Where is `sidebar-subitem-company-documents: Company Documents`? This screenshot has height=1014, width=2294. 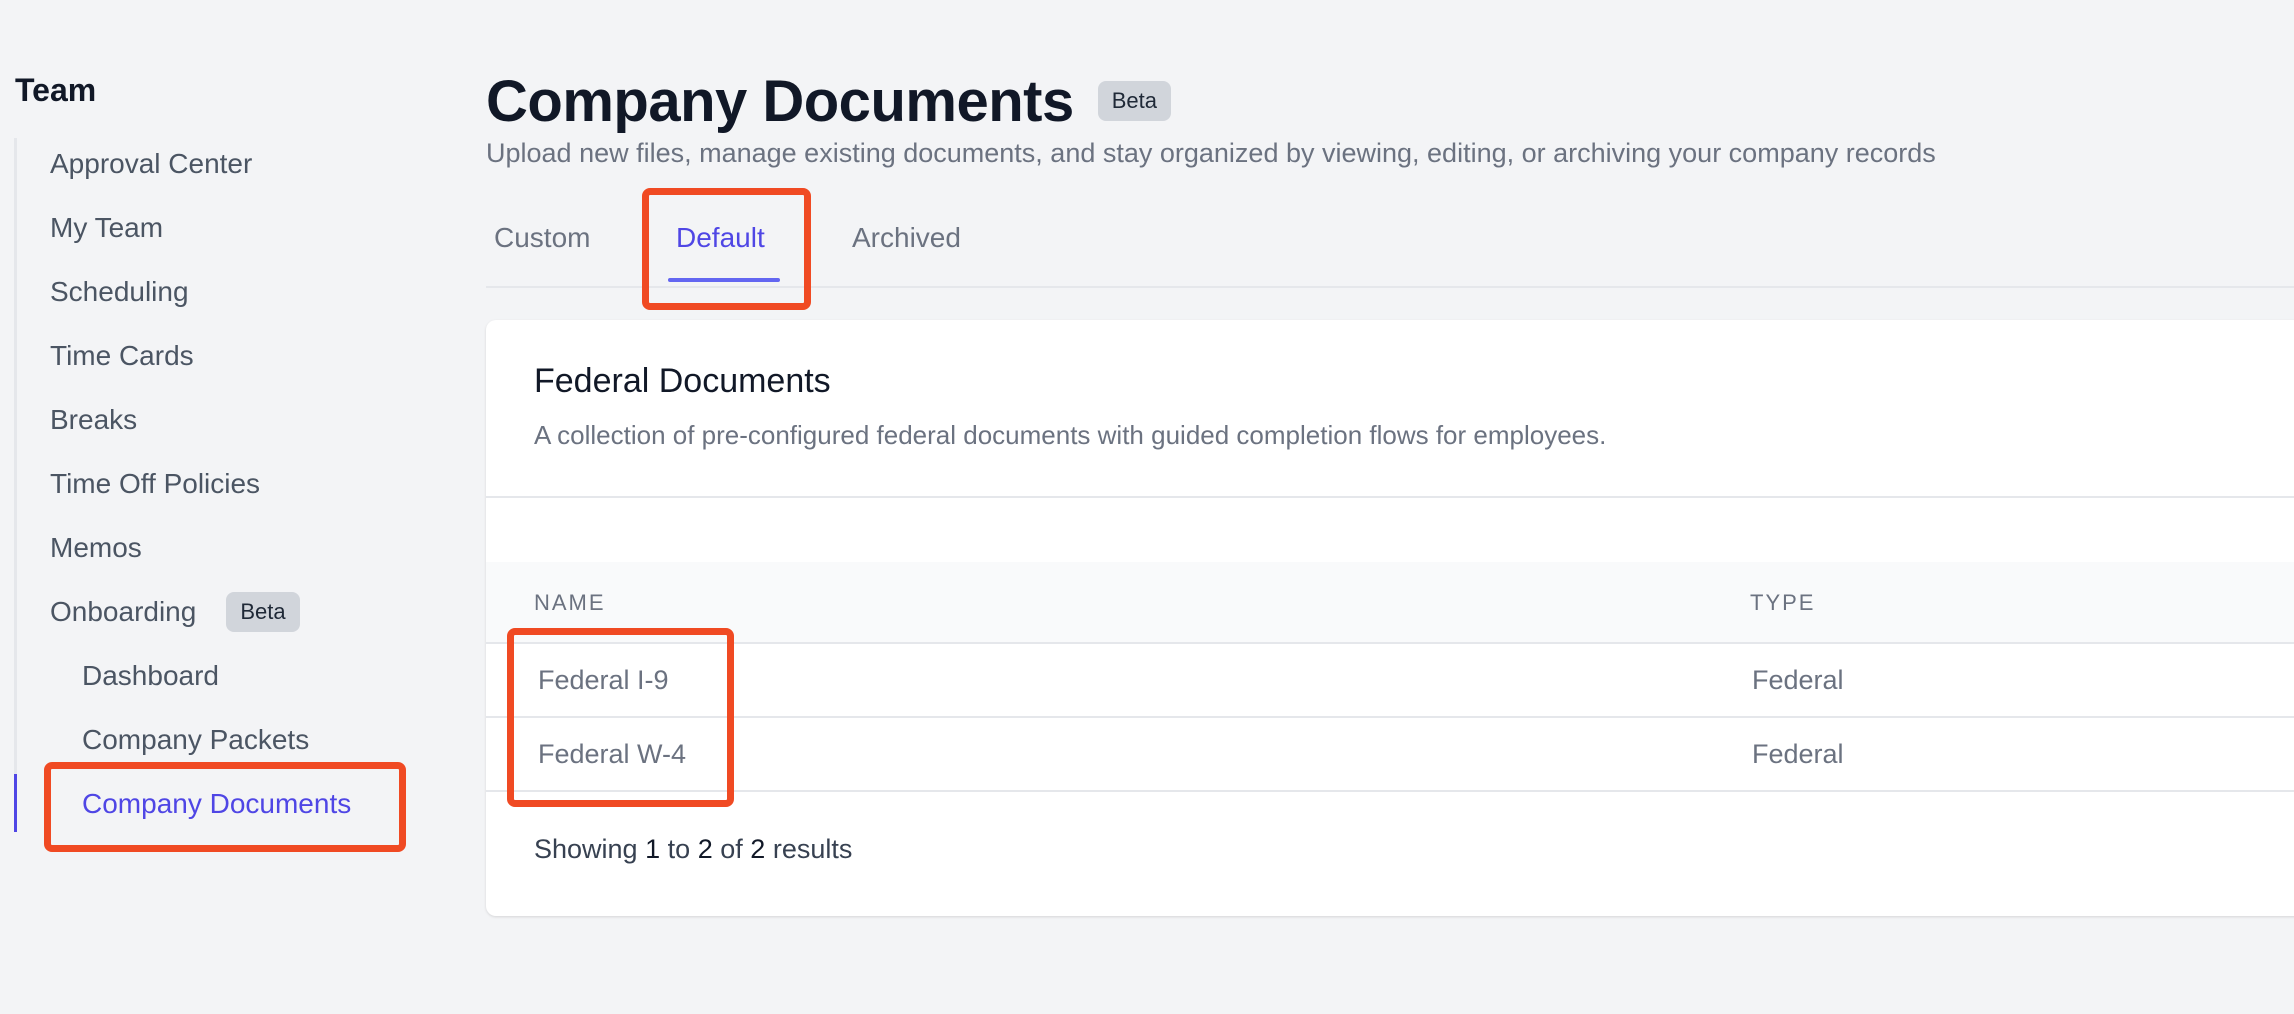
sidebar-subitem-company-documents: Company Documents is located at coordinates (216, 804).